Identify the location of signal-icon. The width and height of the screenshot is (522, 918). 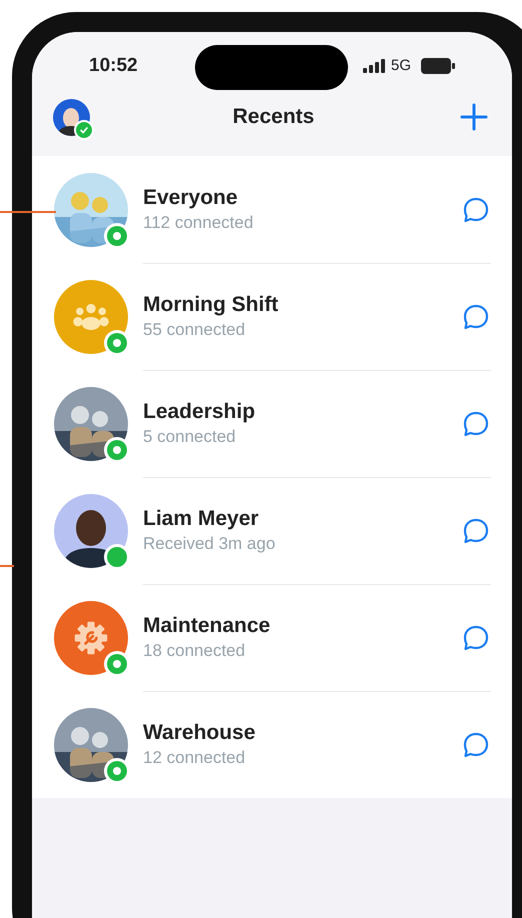
(373, 66).